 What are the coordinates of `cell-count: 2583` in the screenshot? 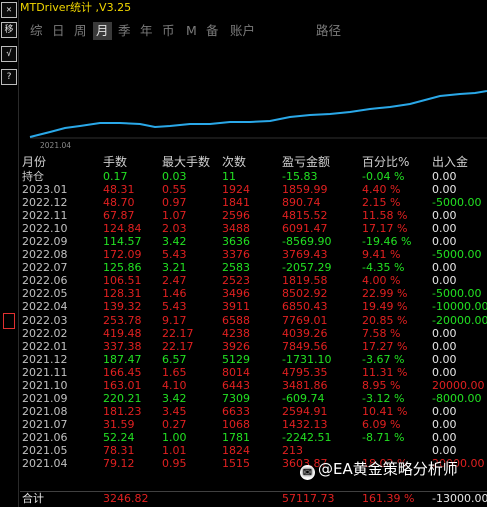 It's located at (236, 268).